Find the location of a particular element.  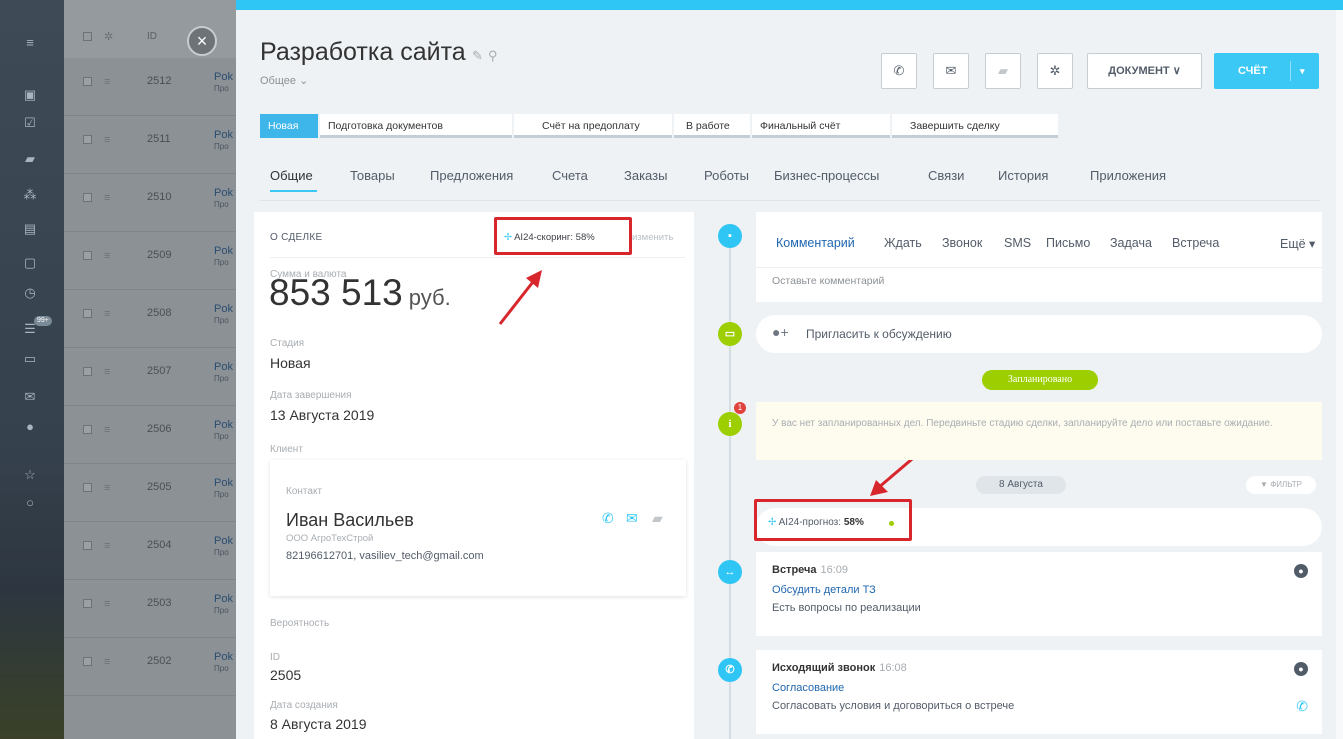

stage-in-work: В работе is located at coordinates (712, 126).